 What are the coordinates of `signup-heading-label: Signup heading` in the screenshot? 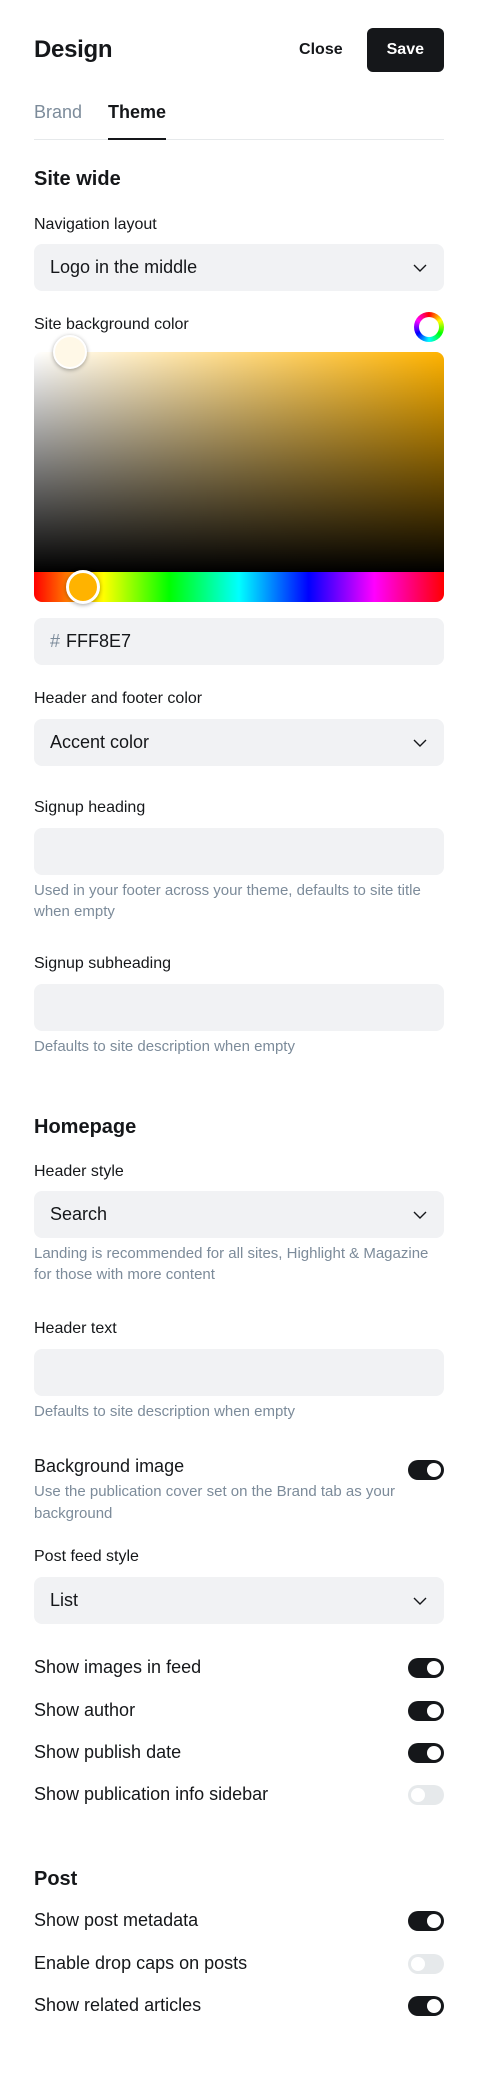 It's located at (90, 807).